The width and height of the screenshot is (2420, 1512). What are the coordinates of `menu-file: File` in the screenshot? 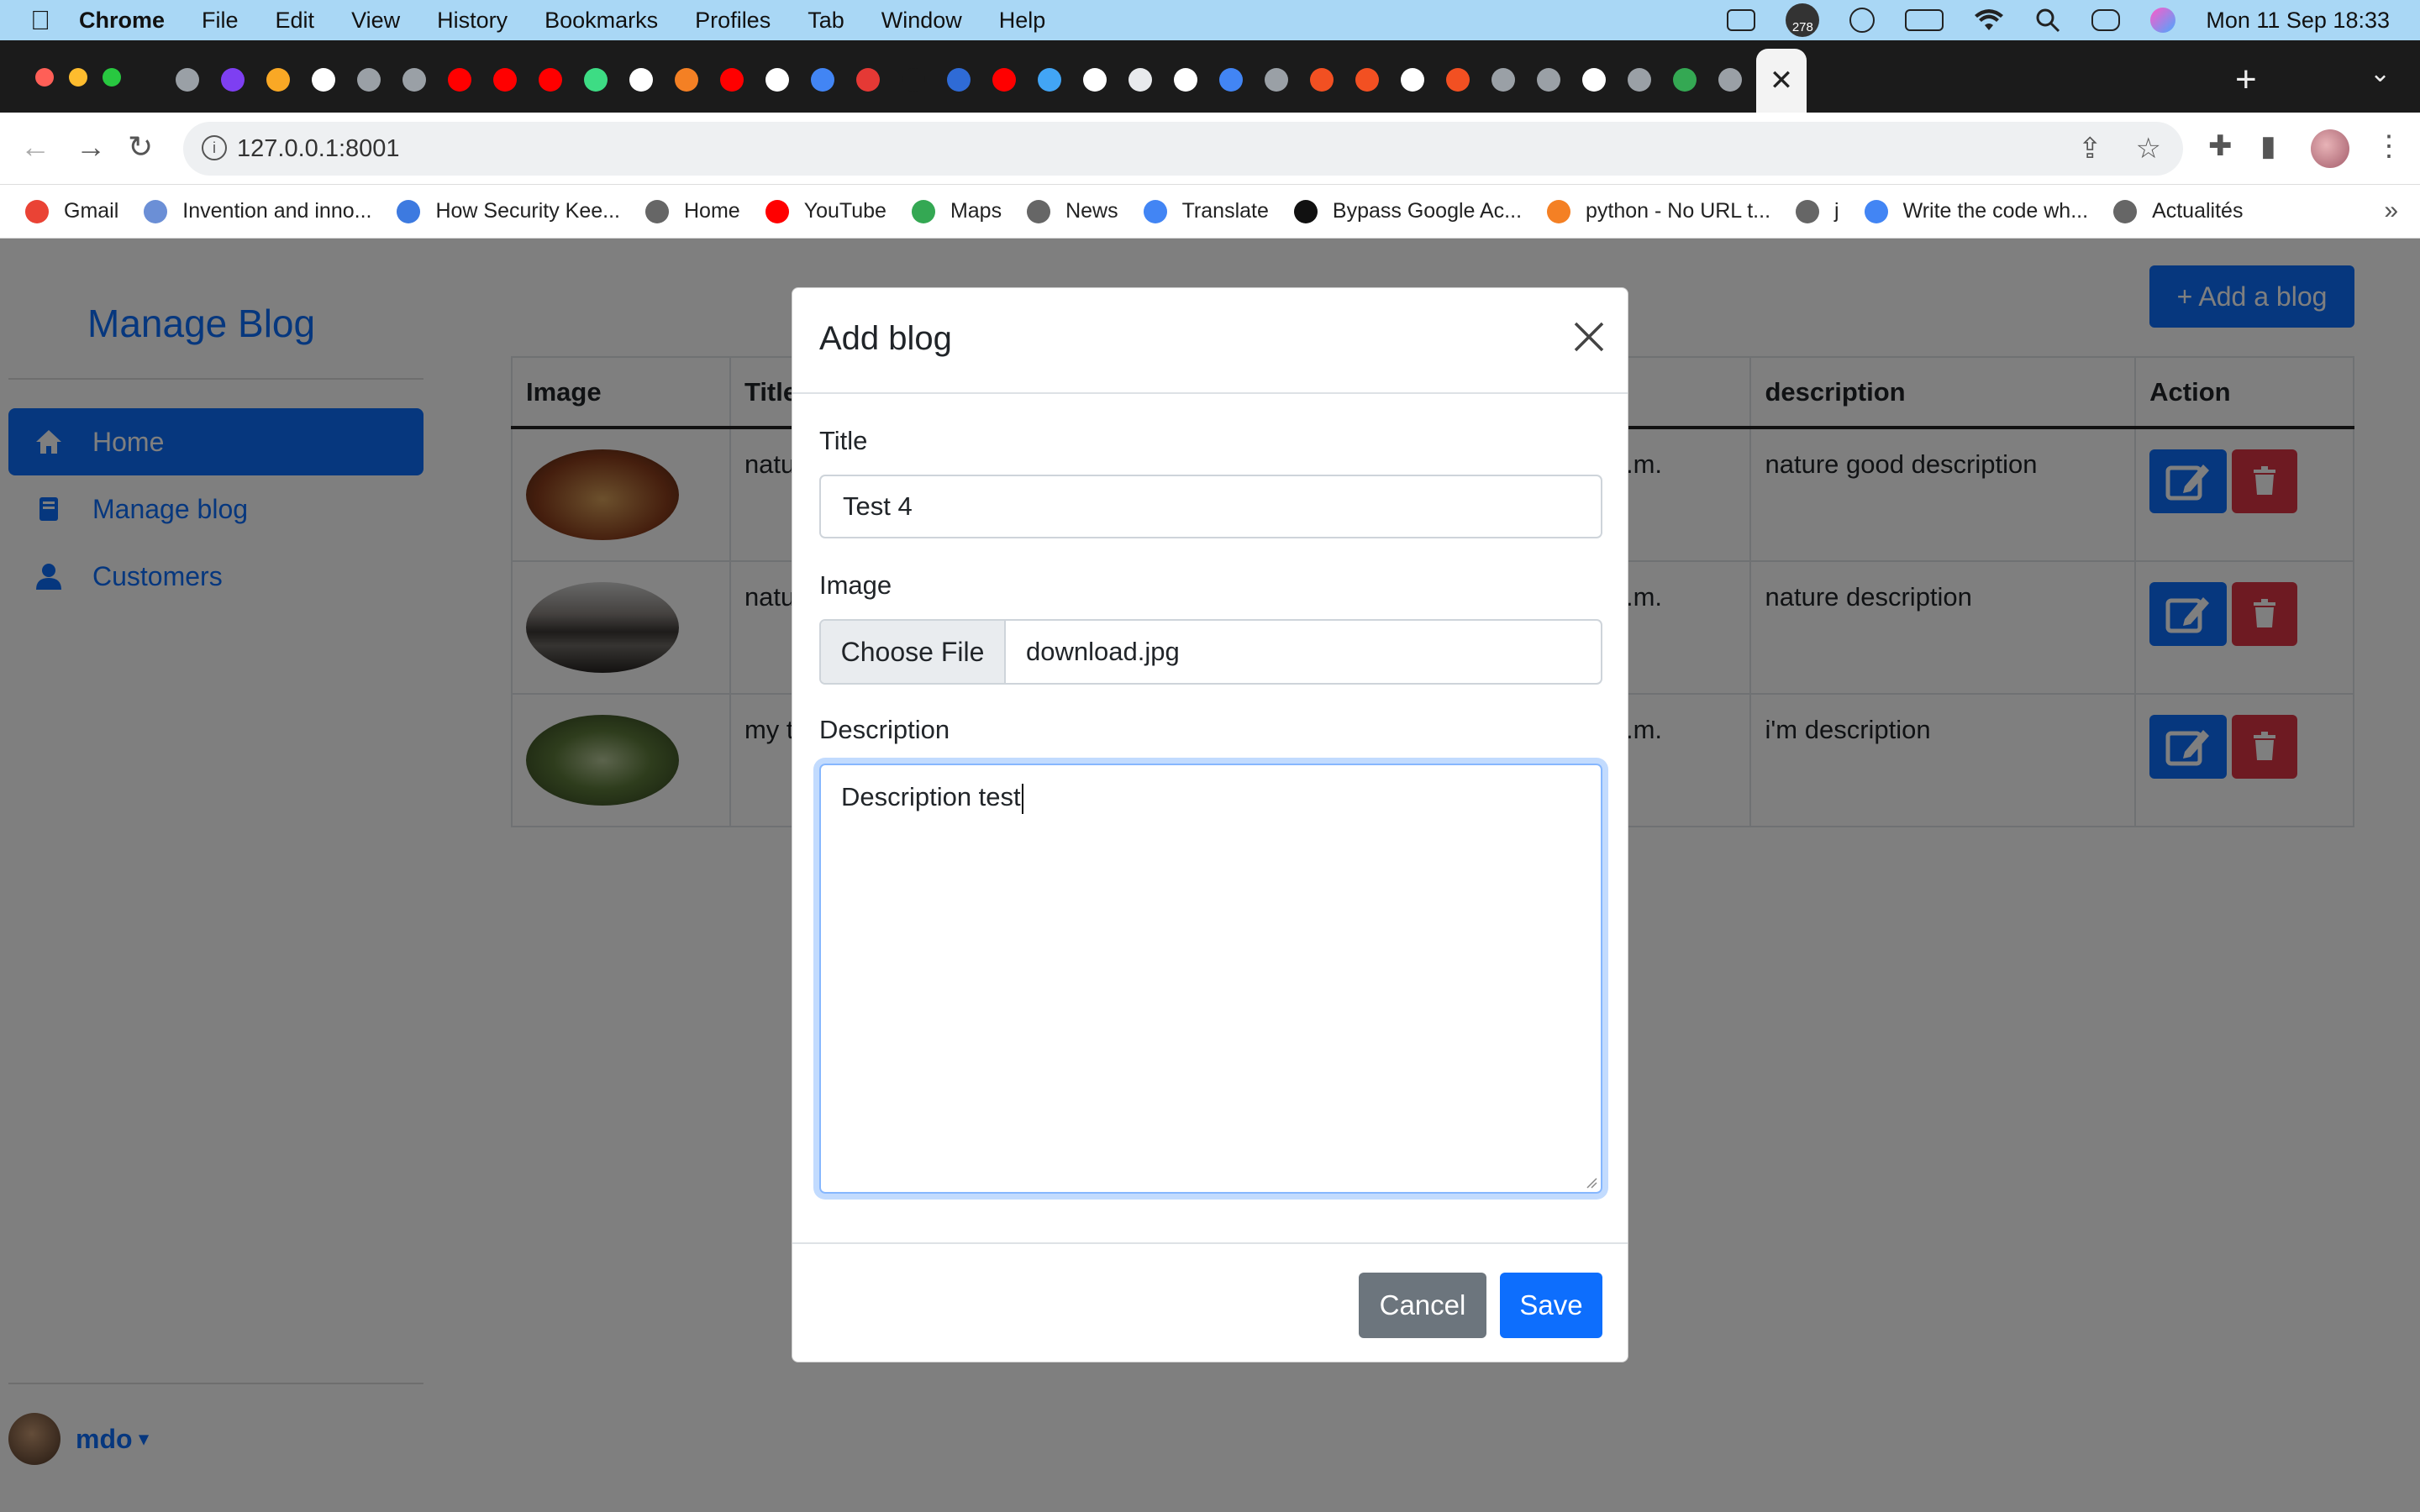 It's located at (220, 21).